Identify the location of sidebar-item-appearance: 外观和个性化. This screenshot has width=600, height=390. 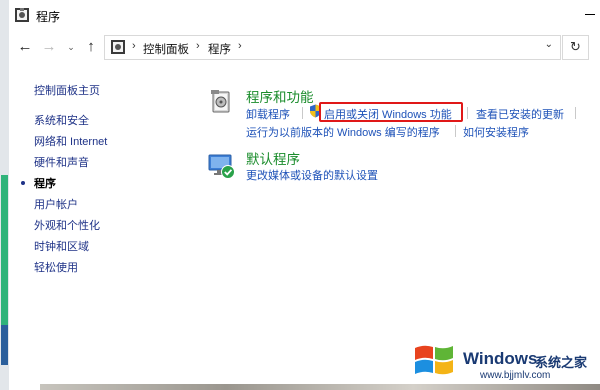
(67, 225).